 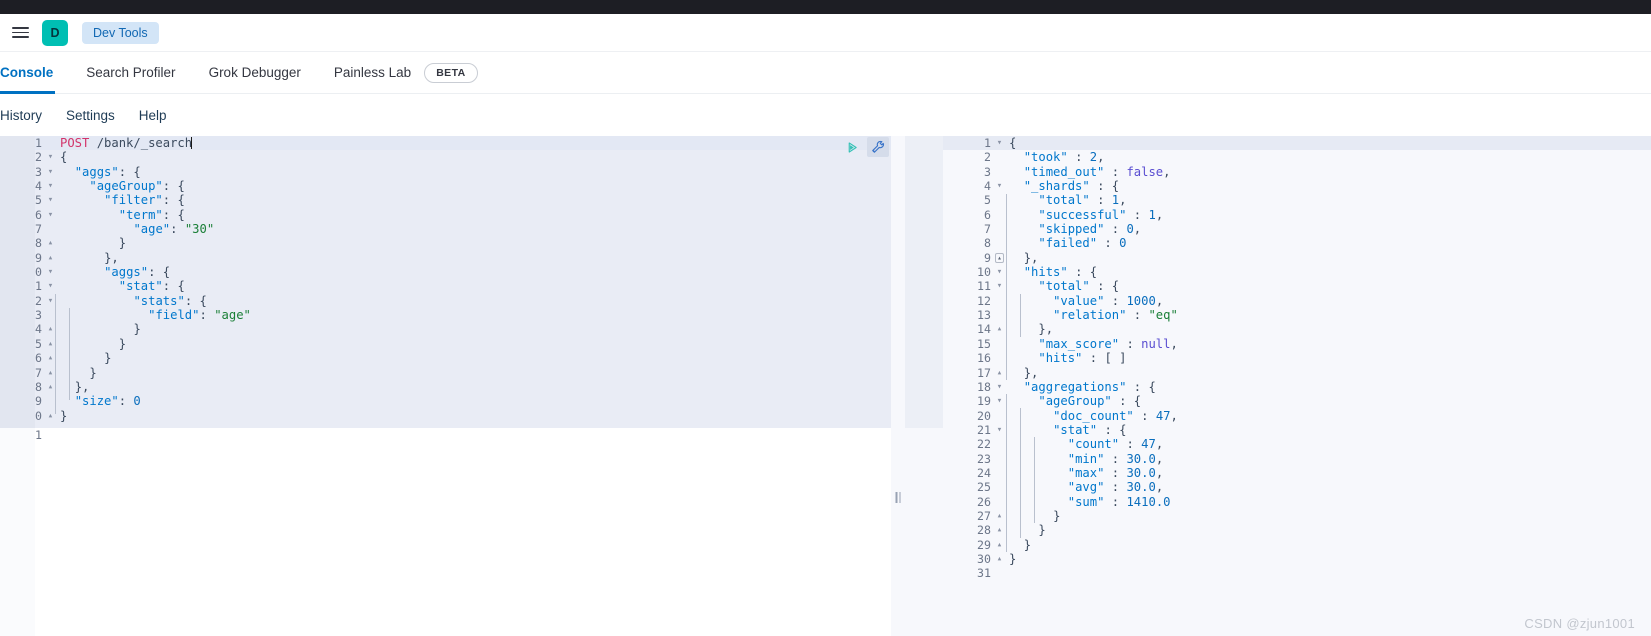 What do you see at coordinates (1297, 200) in the screenshot?
I see `code-line: 5 "total" : 1,` at bounding box center [1297, 200].